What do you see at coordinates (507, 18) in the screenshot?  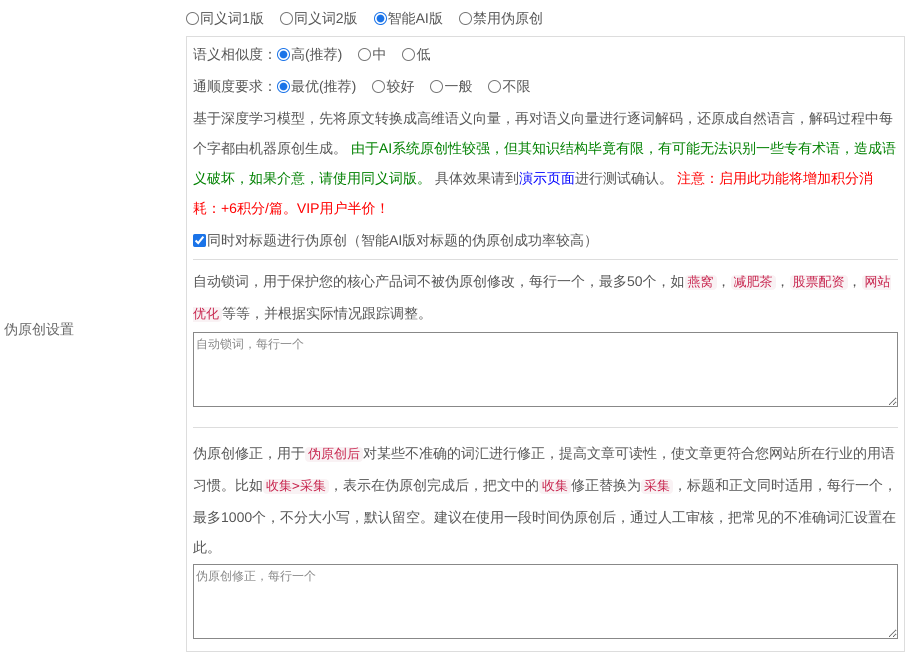 I see `radio-label: 禁用伪原创` at bounding box center [507, 18].